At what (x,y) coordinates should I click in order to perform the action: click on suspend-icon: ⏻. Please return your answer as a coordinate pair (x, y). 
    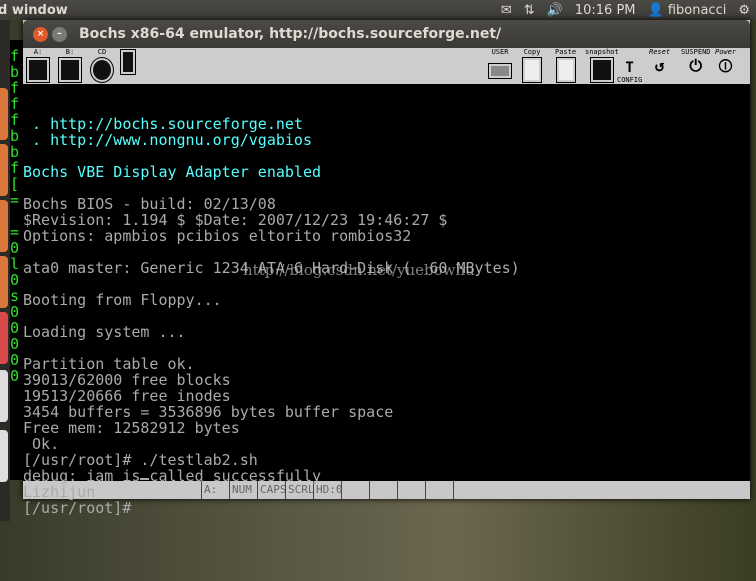
    Looking at the image, I should click on (696, 65).